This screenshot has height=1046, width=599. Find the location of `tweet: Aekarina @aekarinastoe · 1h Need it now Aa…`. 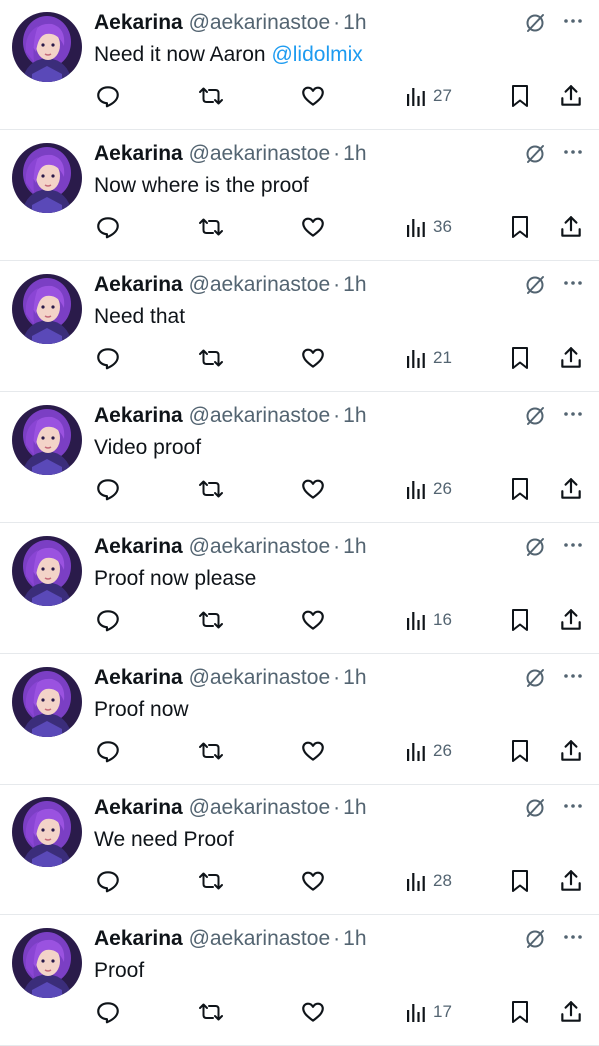

tweet: Aekarina @aekarinastoe · 1h Need it now Aa… is located at coordinates (299, 65).